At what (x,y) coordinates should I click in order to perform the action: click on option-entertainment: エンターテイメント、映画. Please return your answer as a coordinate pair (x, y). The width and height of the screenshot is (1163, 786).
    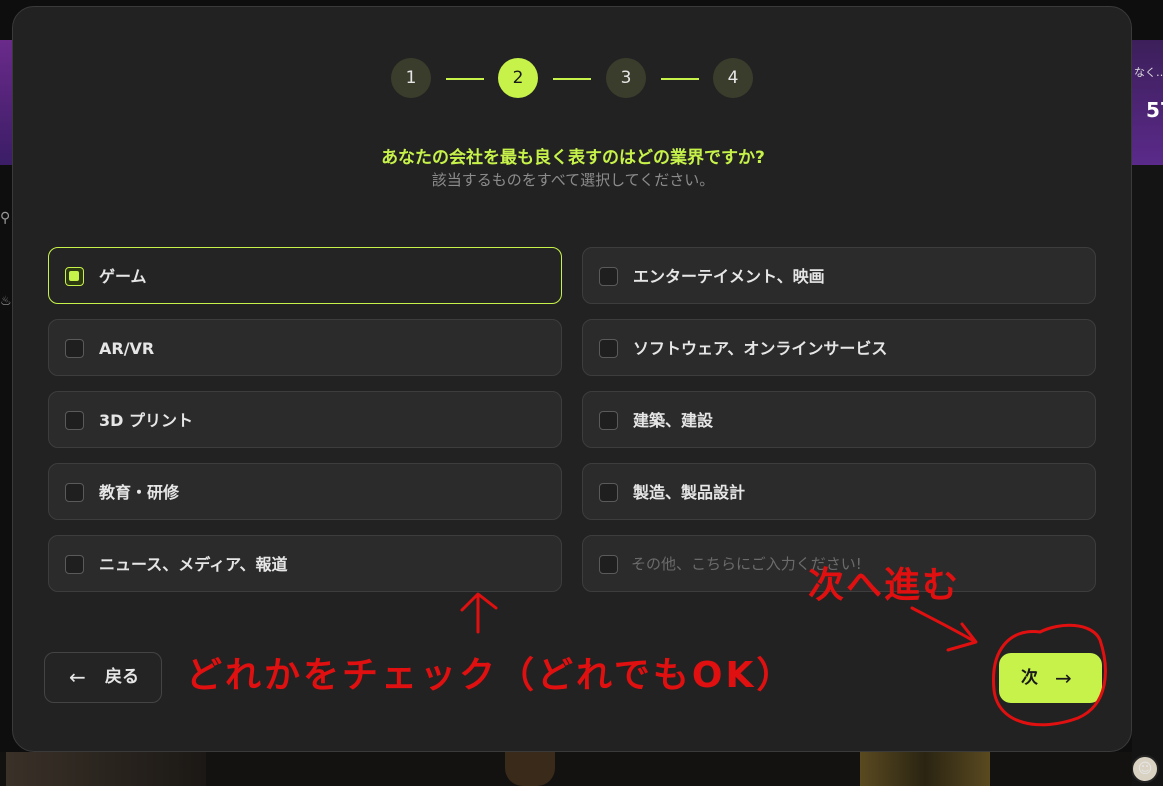
    Looking at the image, I should click on (839, 275).